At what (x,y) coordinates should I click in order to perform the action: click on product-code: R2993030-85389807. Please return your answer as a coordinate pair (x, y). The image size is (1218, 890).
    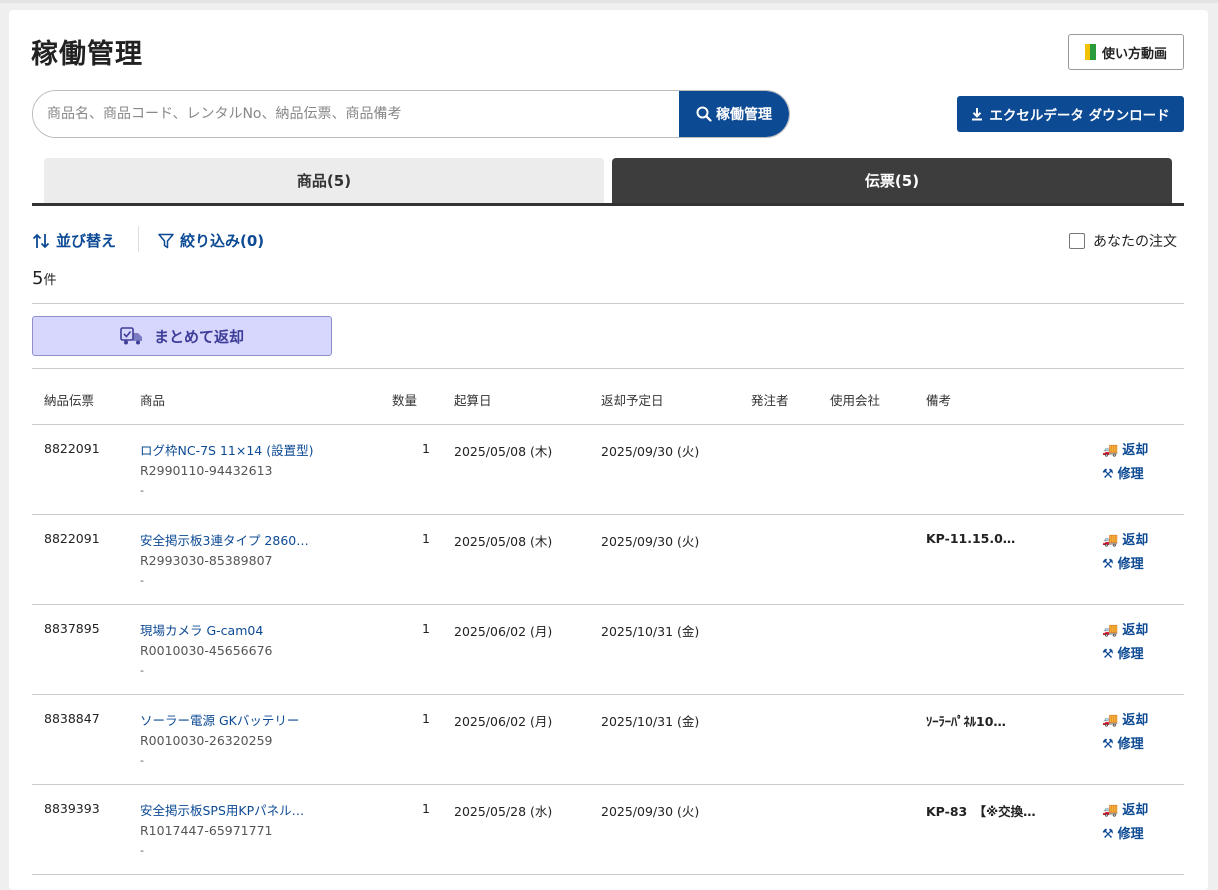
    Looking at the image, I should click on (206, 560).